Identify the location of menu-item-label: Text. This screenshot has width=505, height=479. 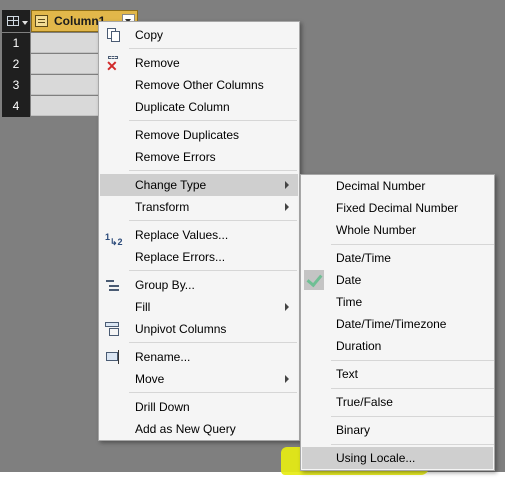
(347, 374).